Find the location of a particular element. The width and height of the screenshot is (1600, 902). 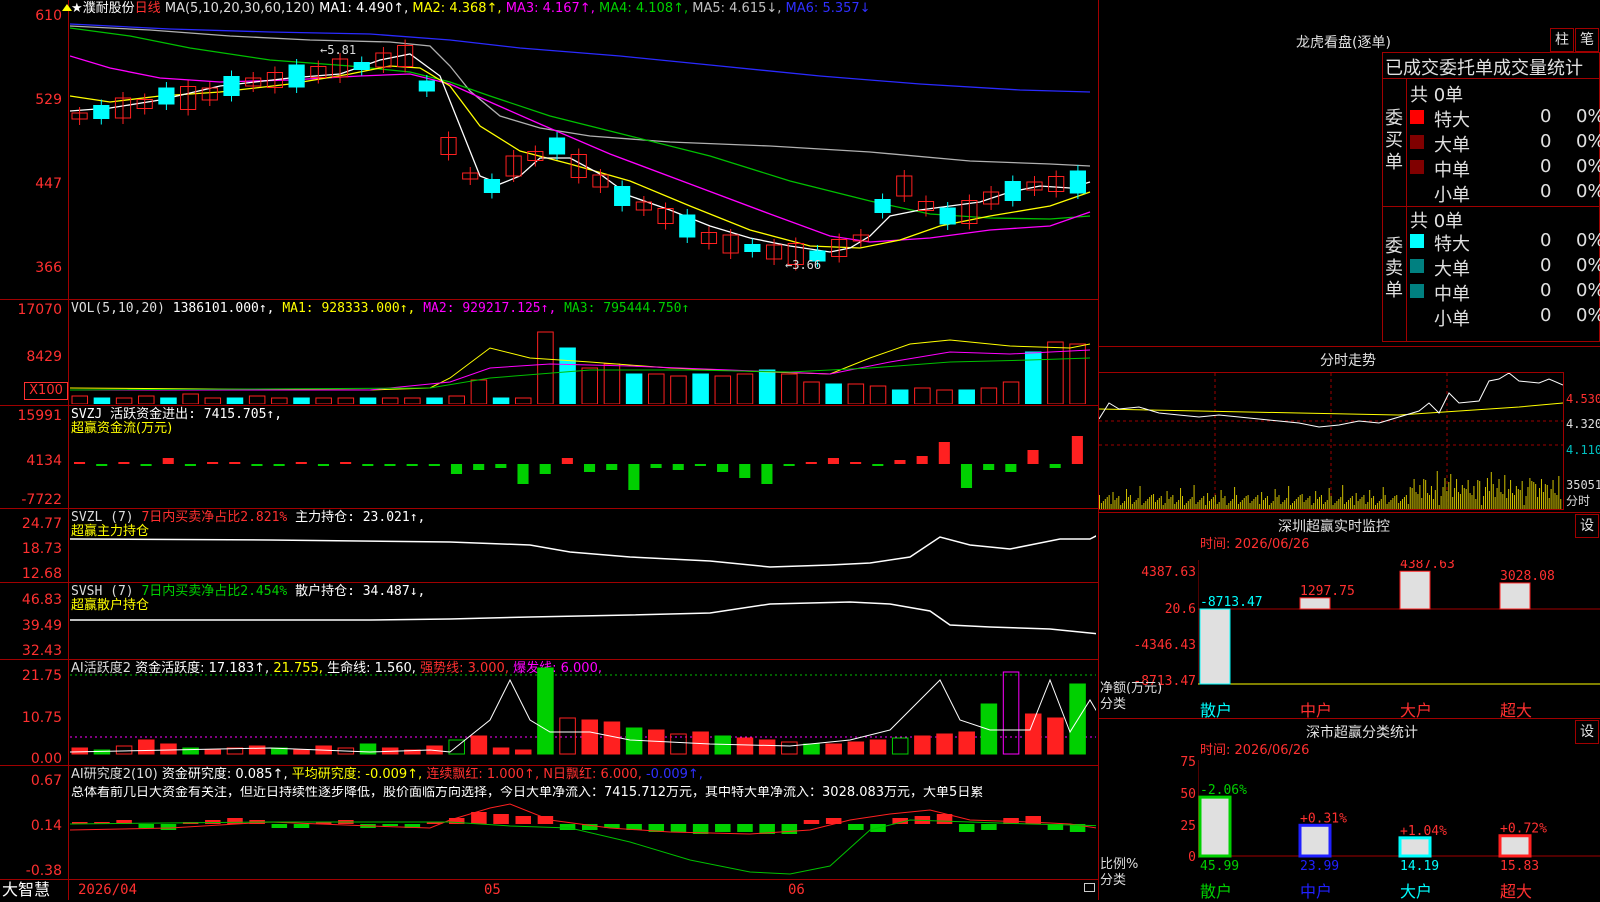

ai-research-chart is located at coordinates (583, 839).